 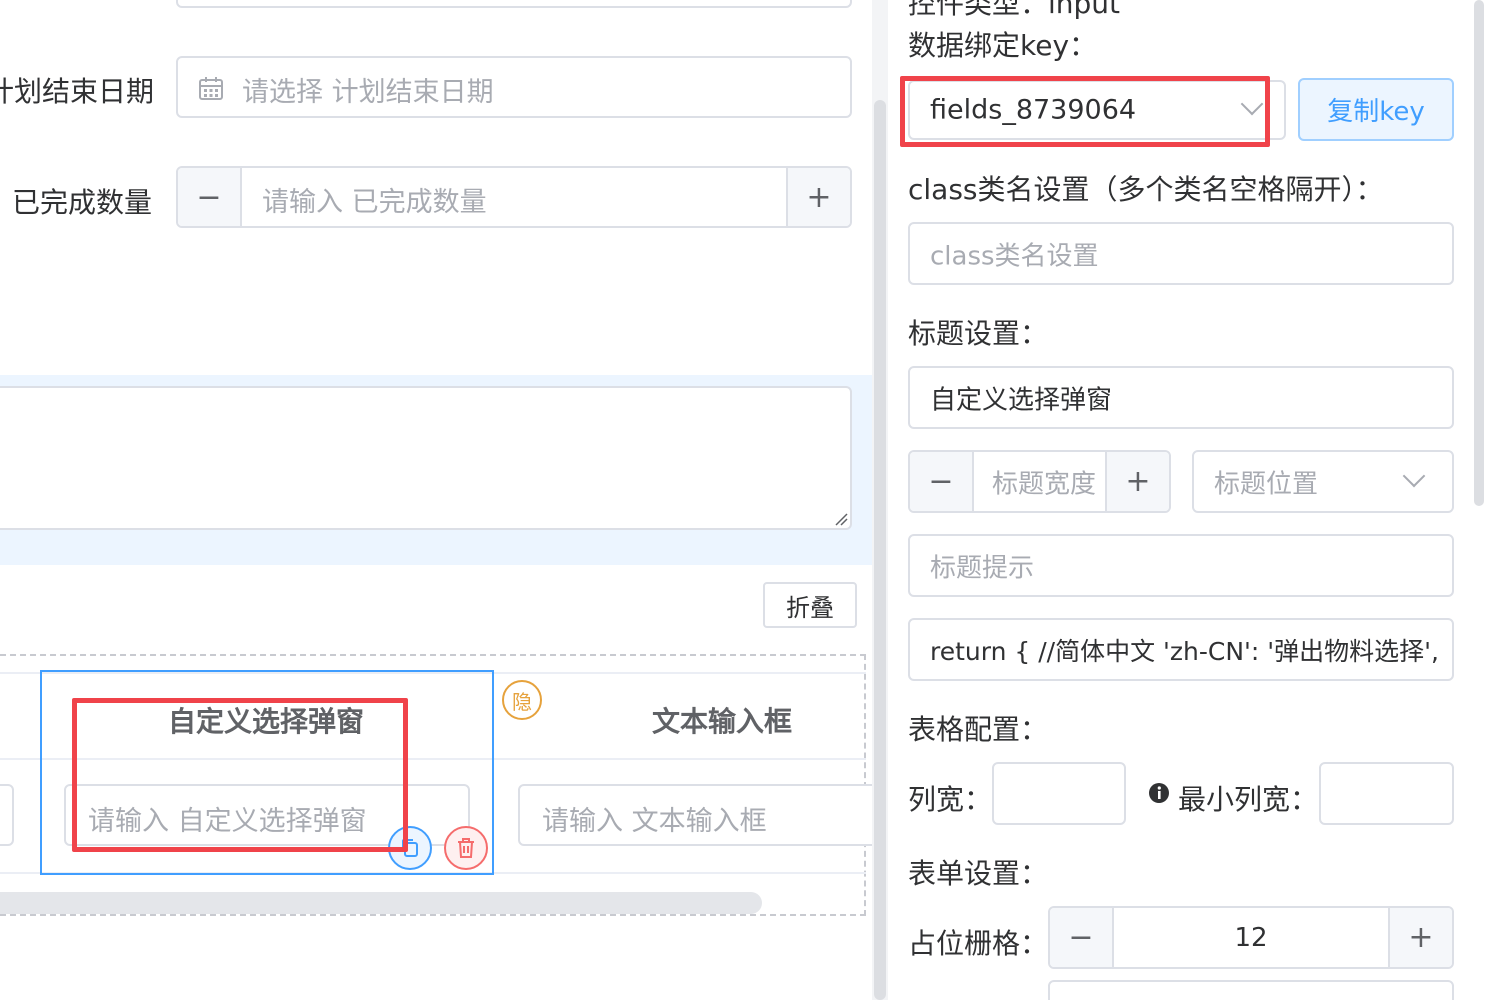 What do you see at coordinates (810, 607) in the screenshot?
I see `collapse-button-label: 折叠` at bounding box center [810, 607].